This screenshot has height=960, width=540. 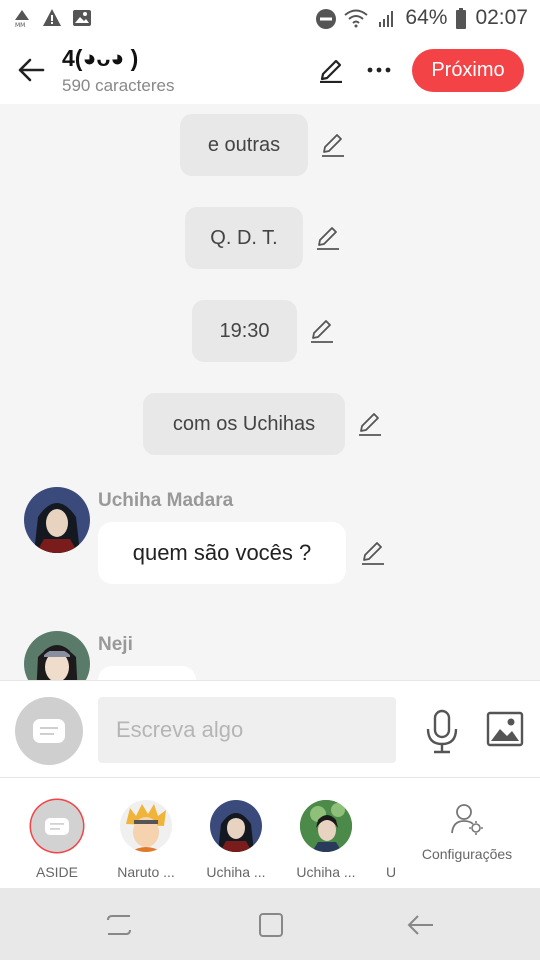 I want to click on image-picker-icon, so click(x=505, y=729).